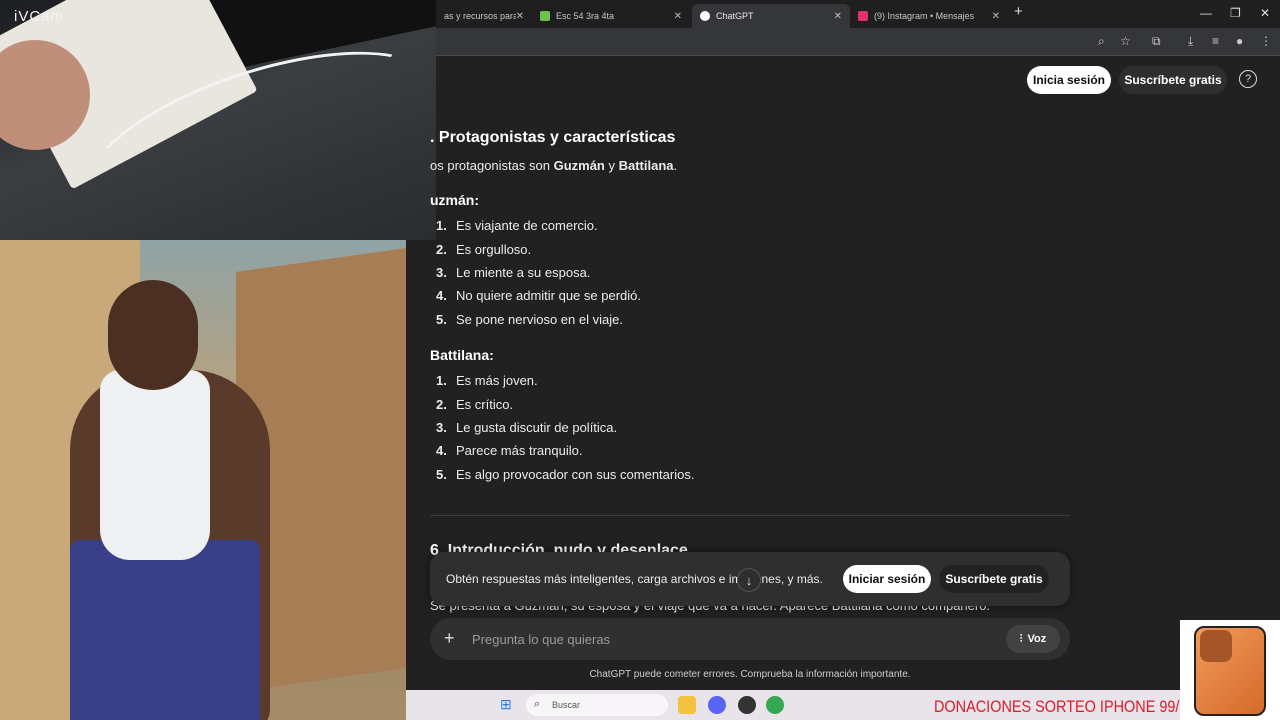 Image resolution: width=1280 pixels, height=720 pixels. I want to click on tab-esc54: Esc 54 3ra 4ta ✕, so click(611, 16).